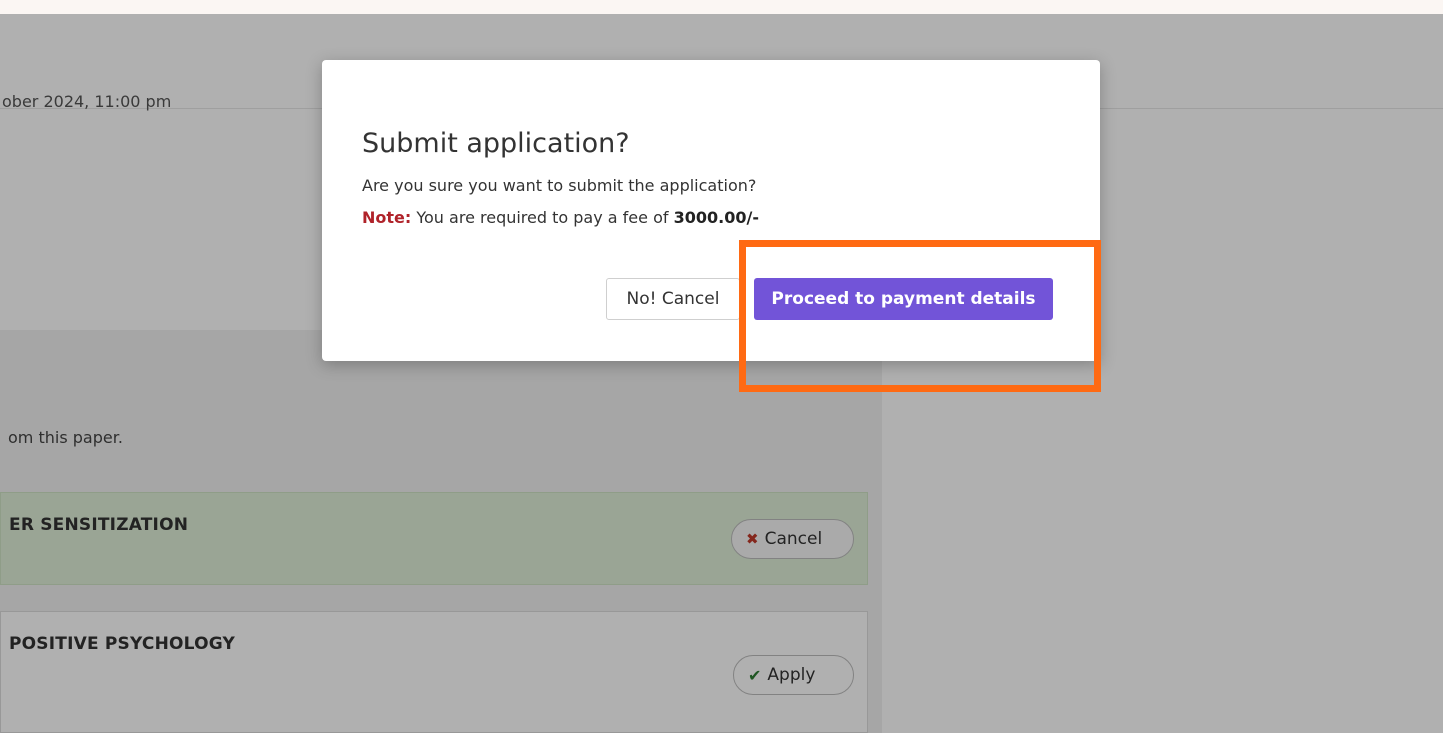 This screenshot has width=1443, height=733. What do you see at coordinates (542, 217) in the screenshot?
I see `note-text: You are required to pay a fee of` at bounding box center [542, 217].